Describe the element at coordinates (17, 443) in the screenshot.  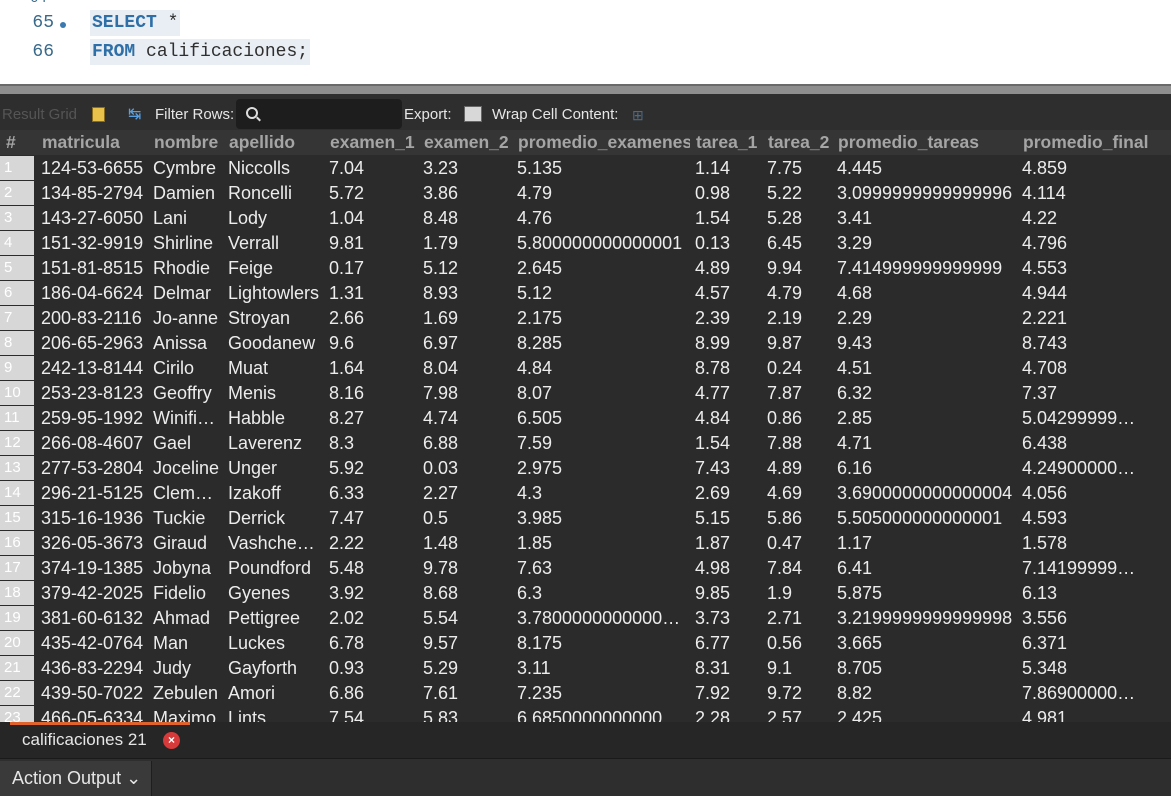
I see `row-number: 12` at that location.